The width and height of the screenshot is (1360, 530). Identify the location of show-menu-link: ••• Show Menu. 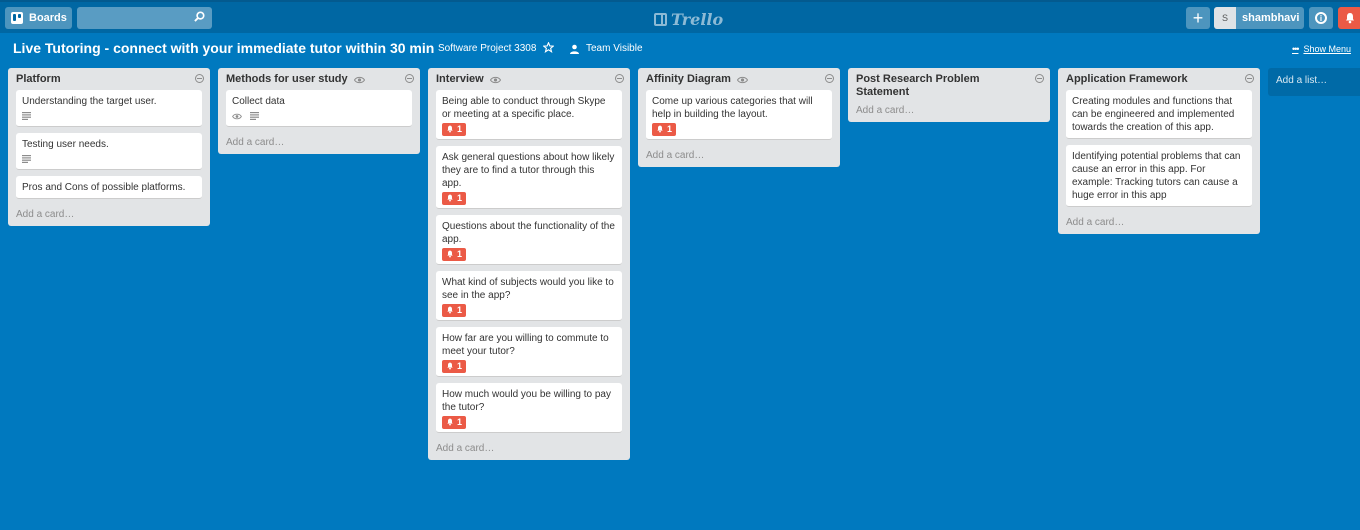
(1321, 49).